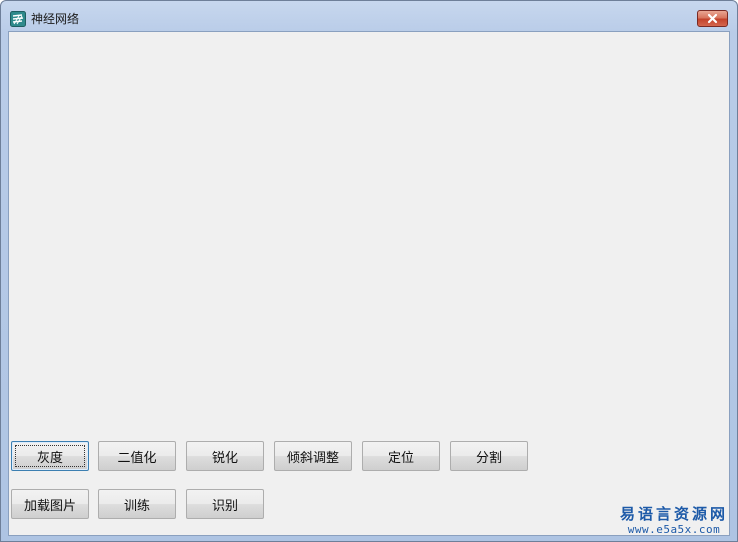  I want to click on locate-button: 定位, so click(401, 456).